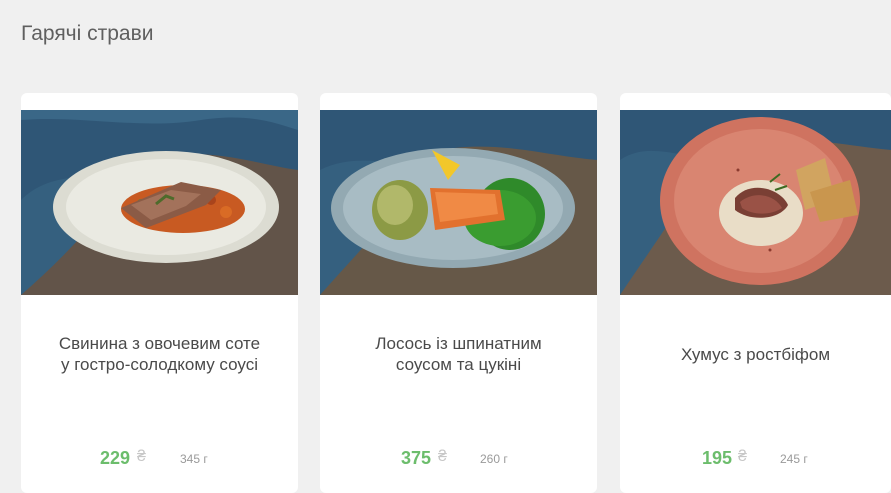 The height and width of the screenshot is (493, 891). I want to click on price-value: 229, so click(115, 458).